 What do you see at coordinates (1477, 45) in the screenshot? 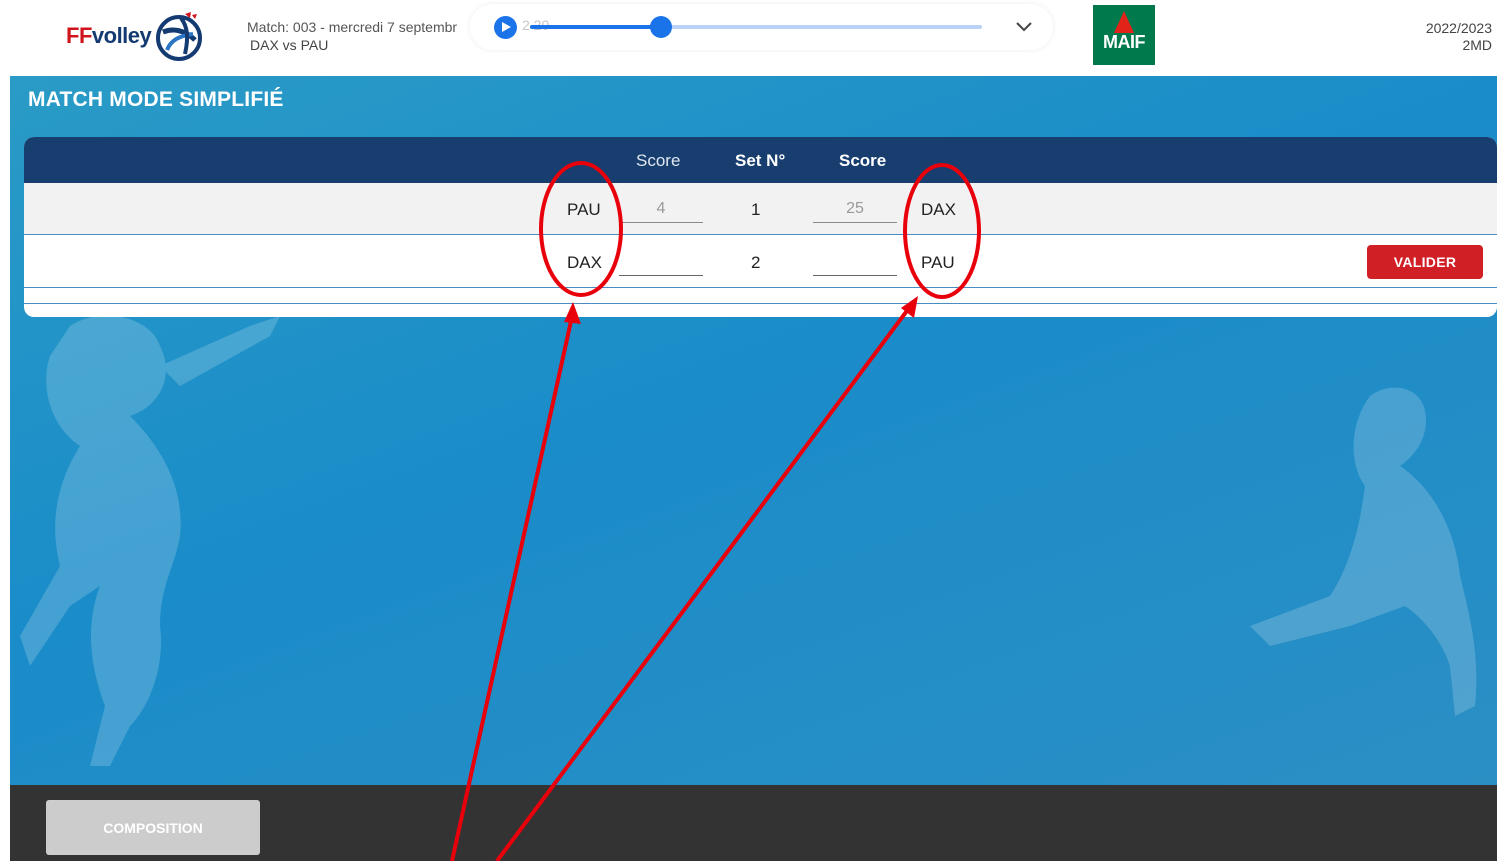
I see `division-label: 2MD` at bounding box center [1477, 45].